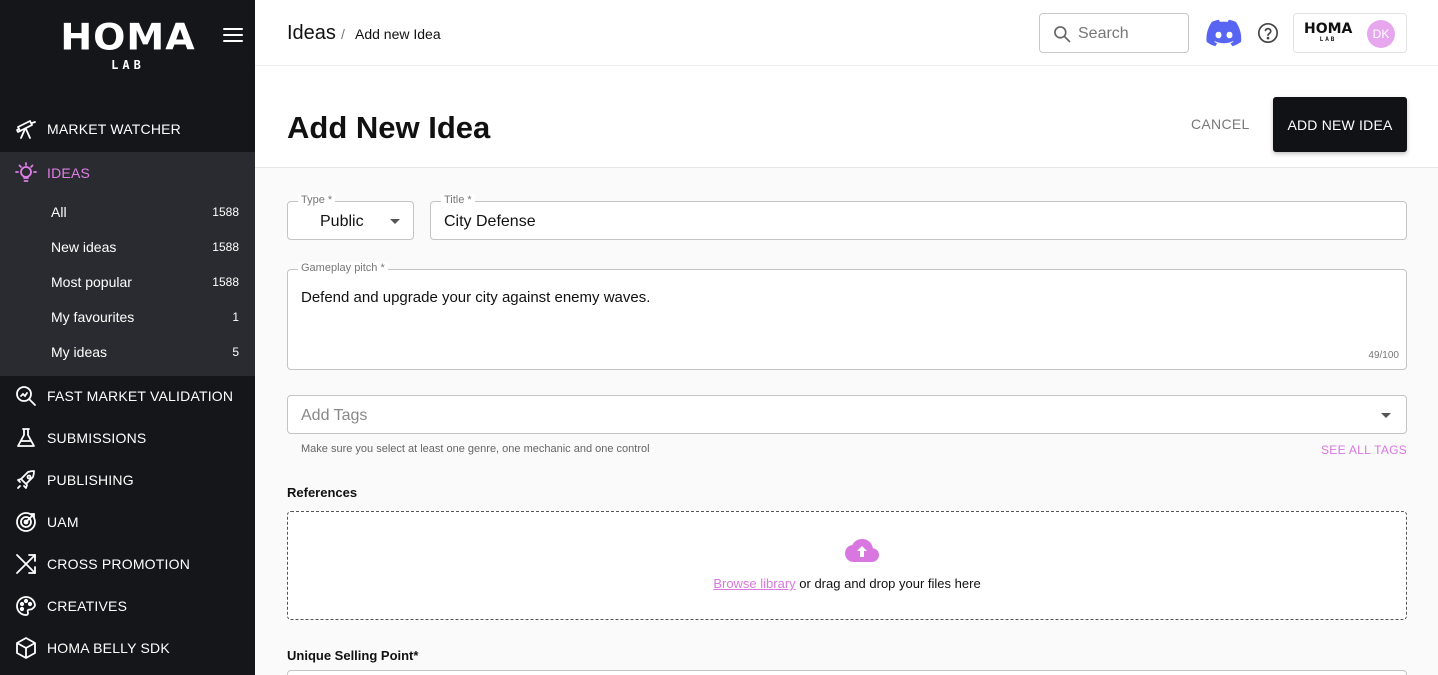  I want to click on browse-library-link: Browse library, so click(754, 583).